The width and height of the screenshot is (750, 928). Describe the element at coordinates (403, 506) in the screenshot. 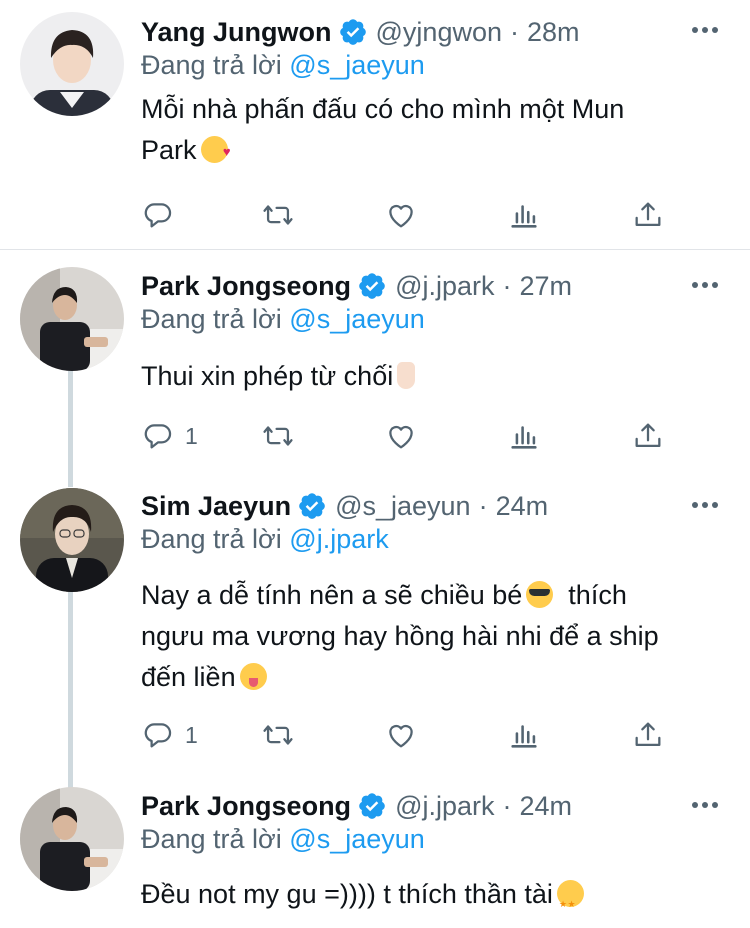

I see `handle: @s_jaeyun` at that location.